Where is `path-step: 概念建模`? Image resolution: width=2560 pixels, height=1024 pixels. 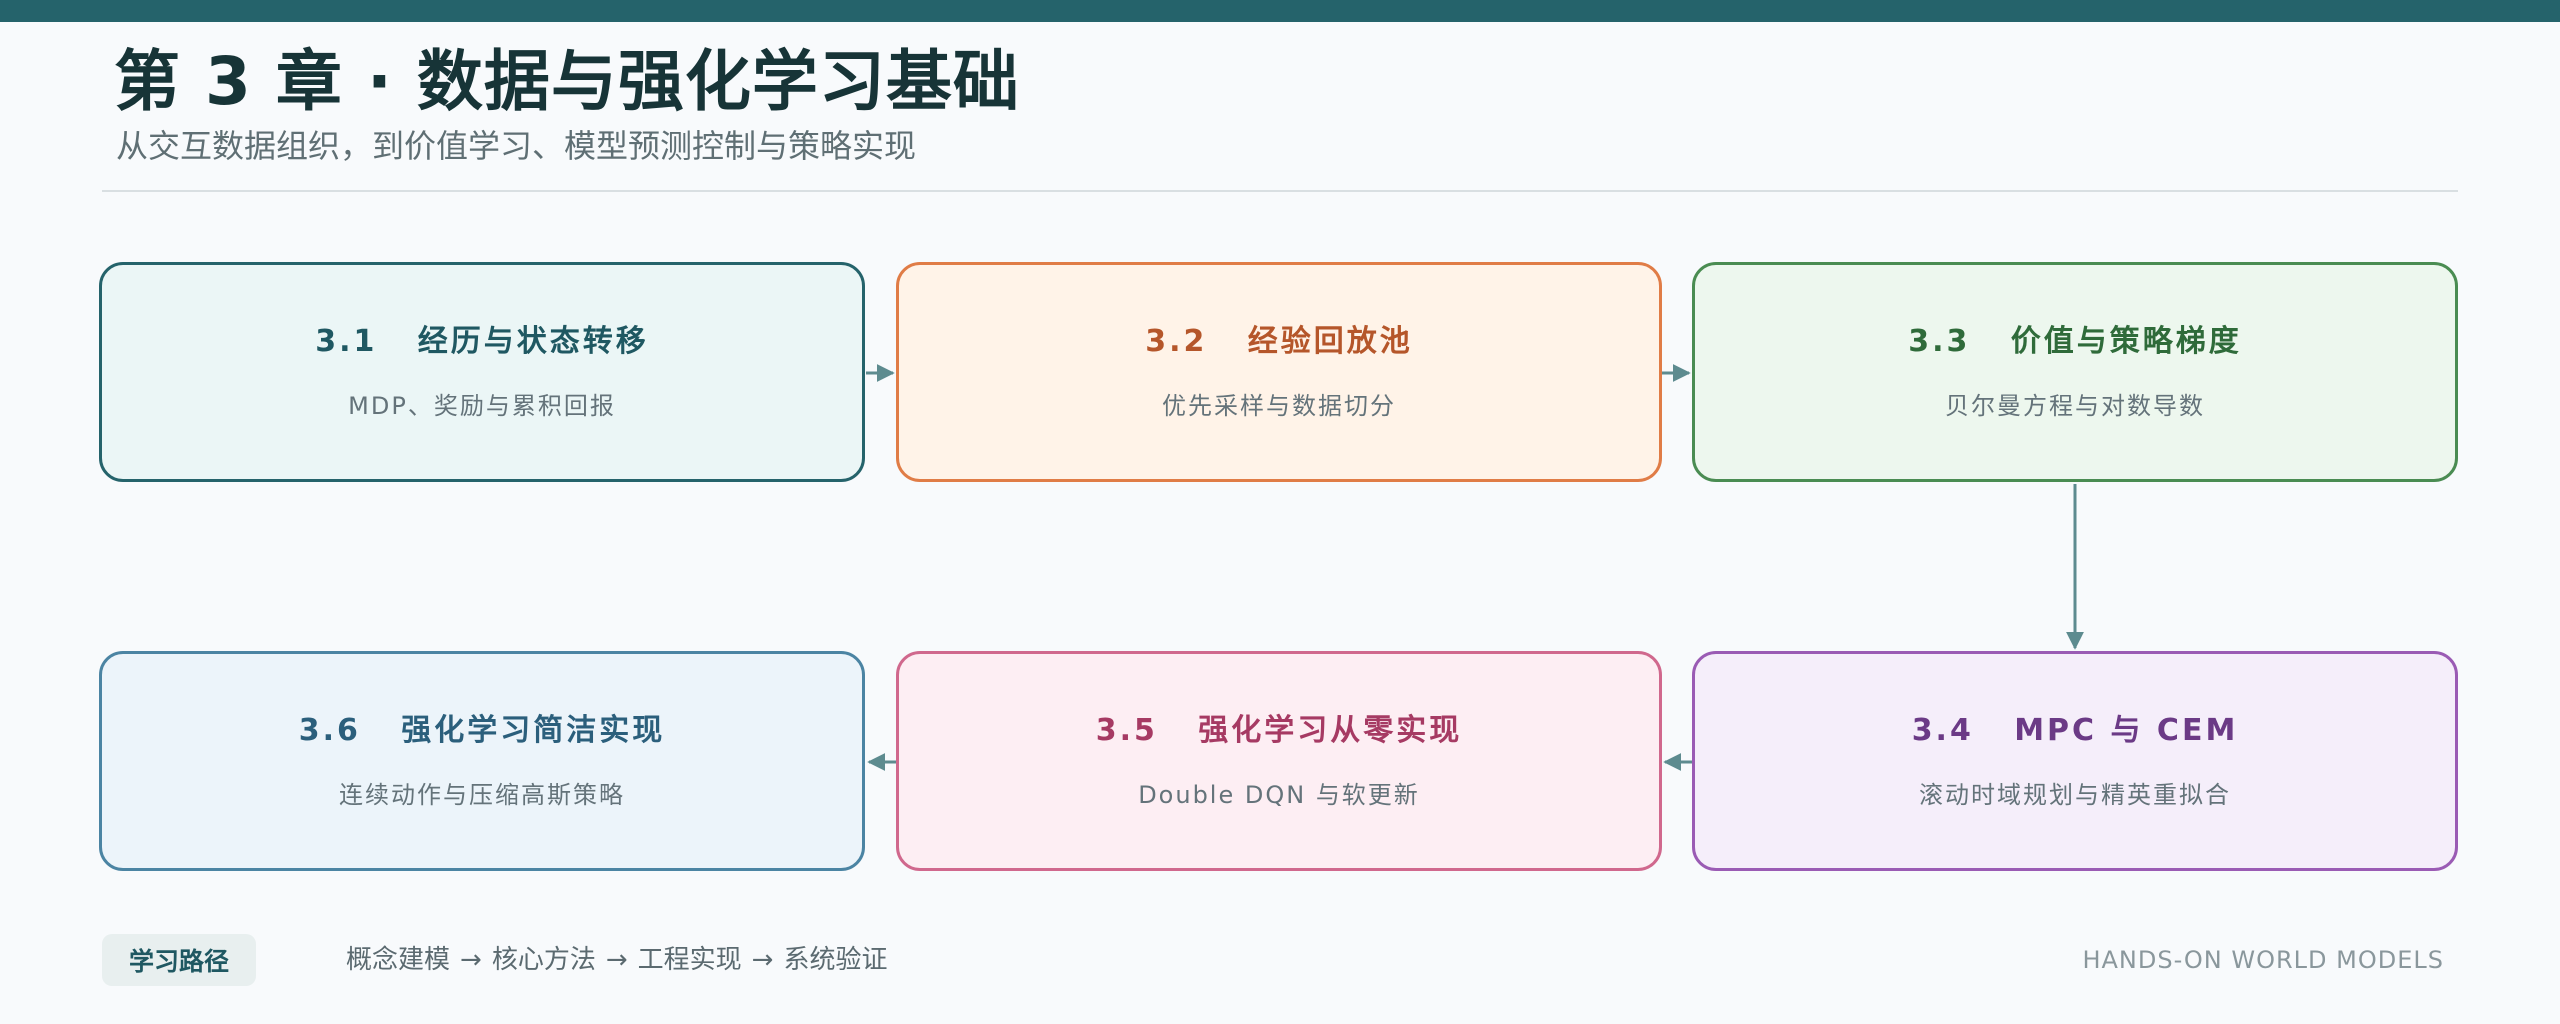
path-step: 概念建模 is located at coordinates (398, 960).